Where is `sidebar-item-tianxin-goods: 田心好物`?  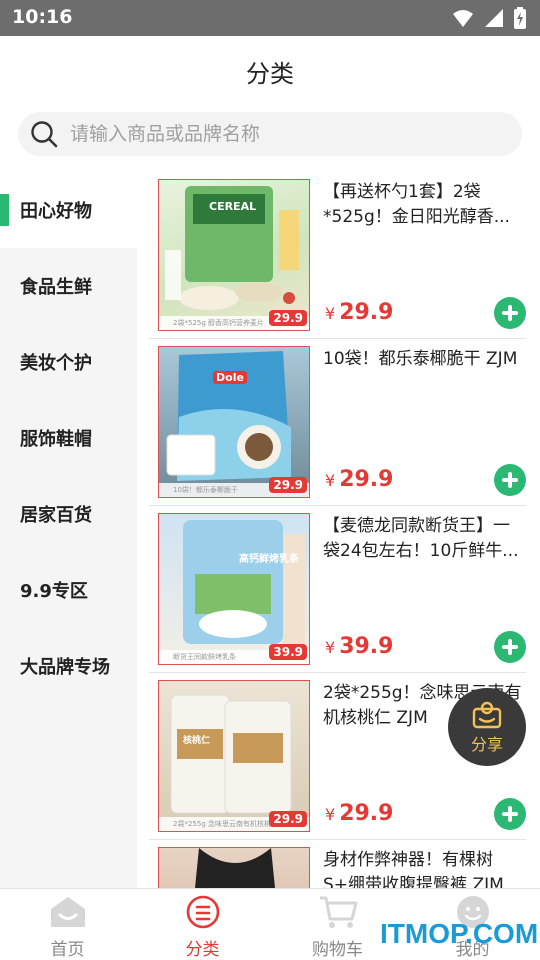 sidebar-item-tianxin-goods: 田心好物 is located at coordinates (68, 210).